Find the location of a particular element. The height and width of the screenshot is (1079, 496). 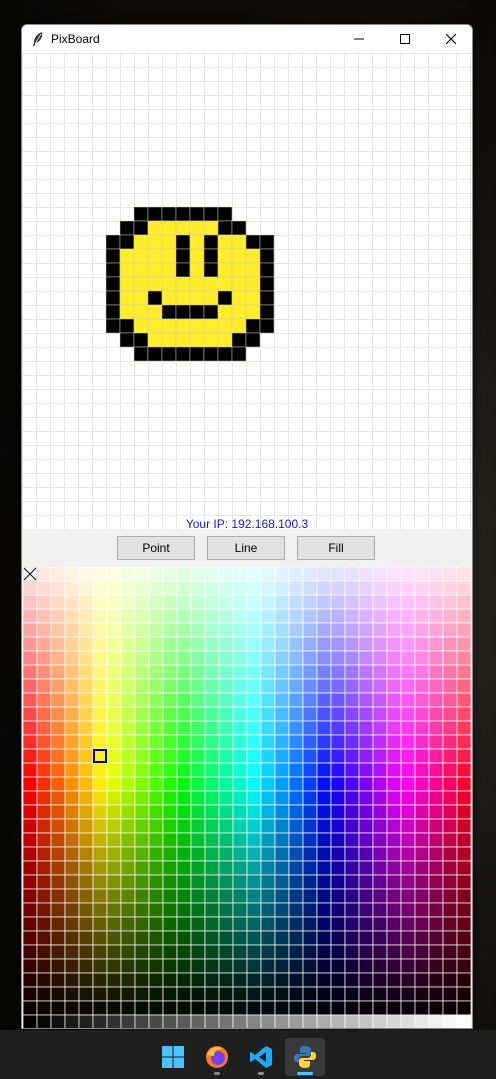

maximize-button is located at coordinates (405, 39).